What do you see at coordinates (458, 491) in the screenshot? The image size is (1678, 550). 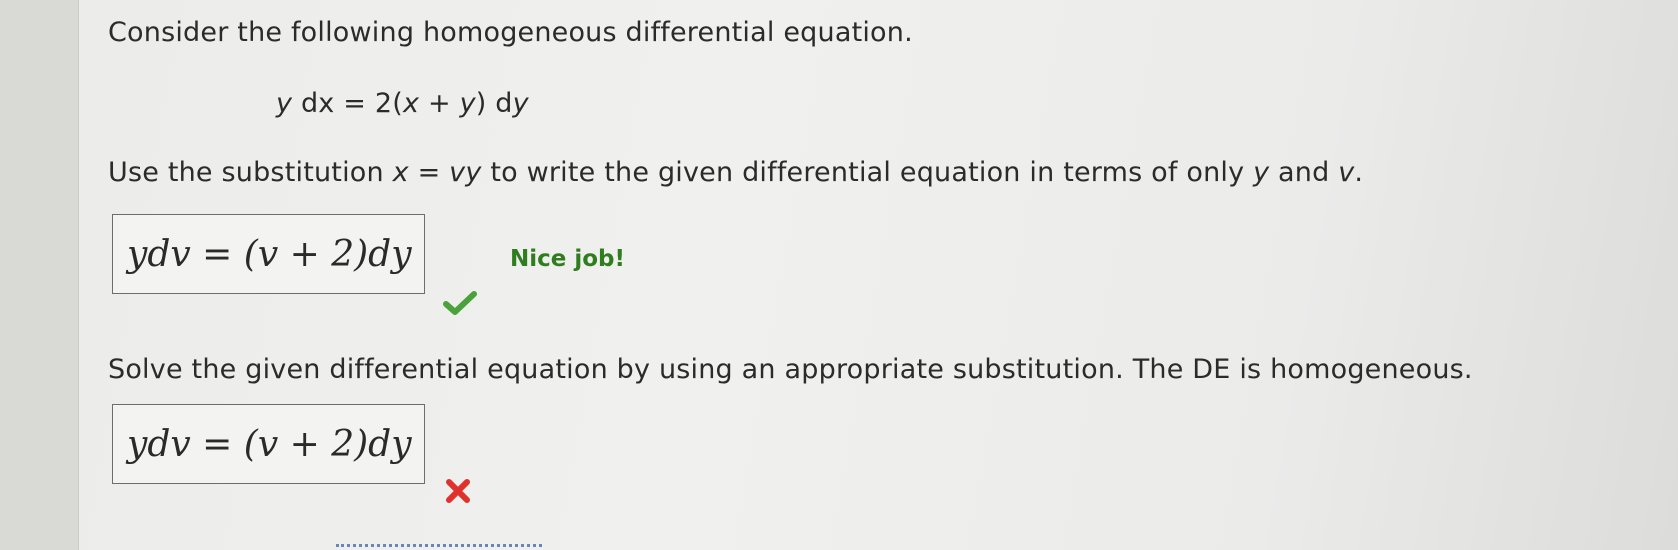 I see `cross-icon` at bounding box center [458, 491].